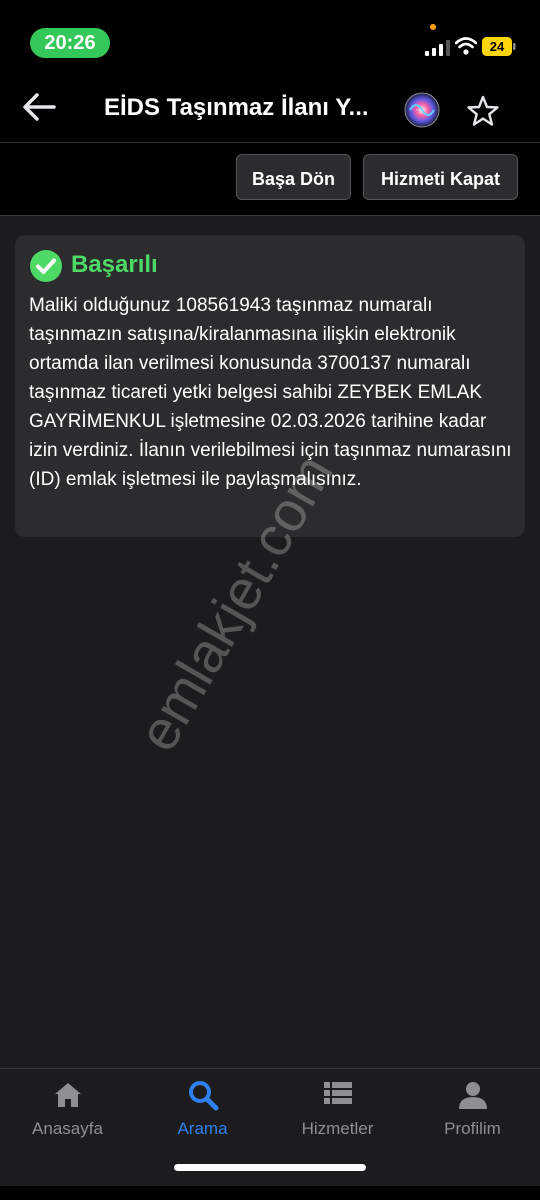 The width and height of the screenshot is (540, 1200). I want to click on siri-icon, so click(422, 110).